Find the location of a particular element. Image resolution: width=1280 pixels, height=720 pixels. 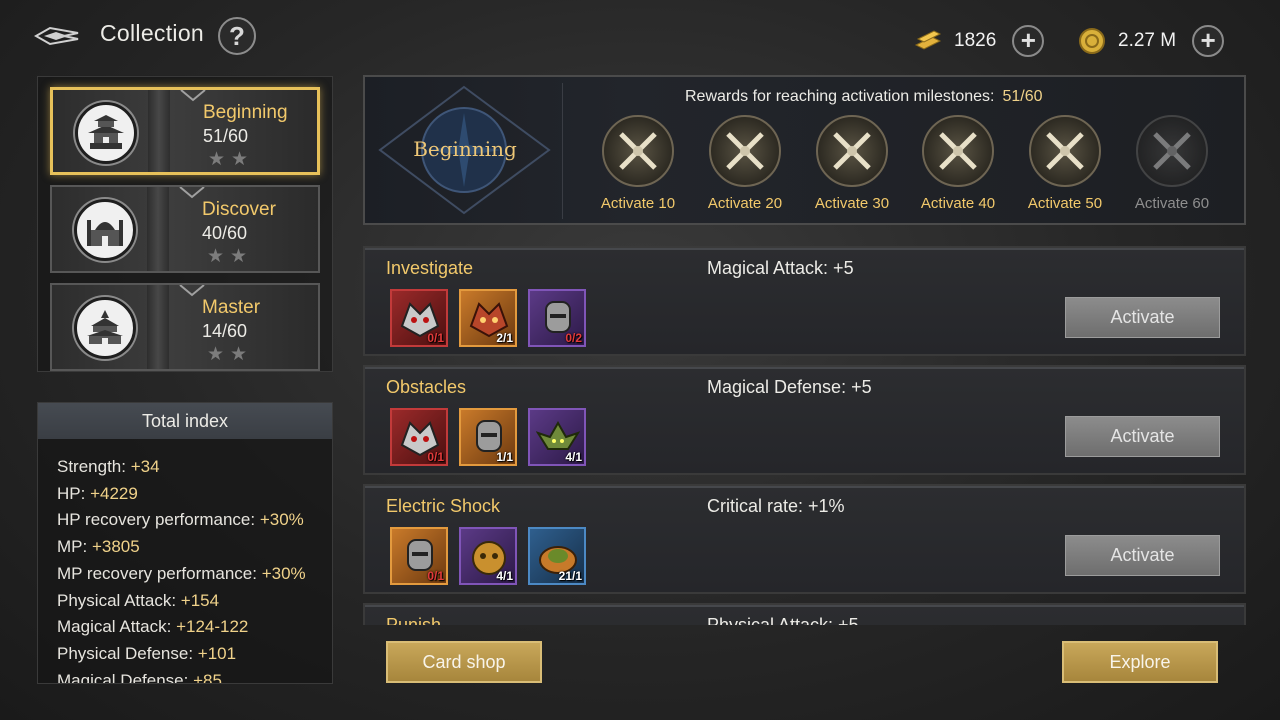

collection-bonus: Critical rate: +1% is located at coordinates (776, 506).